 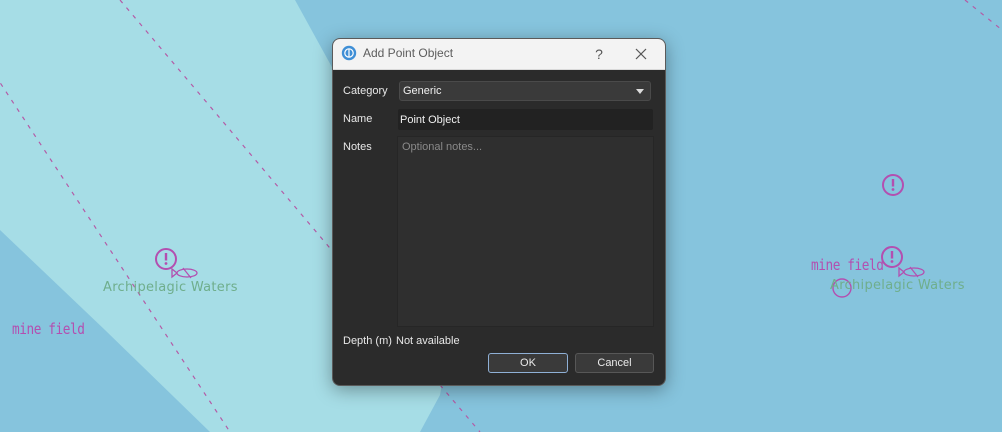 I want to click on notes-textarea, so click(x=525, y=231).